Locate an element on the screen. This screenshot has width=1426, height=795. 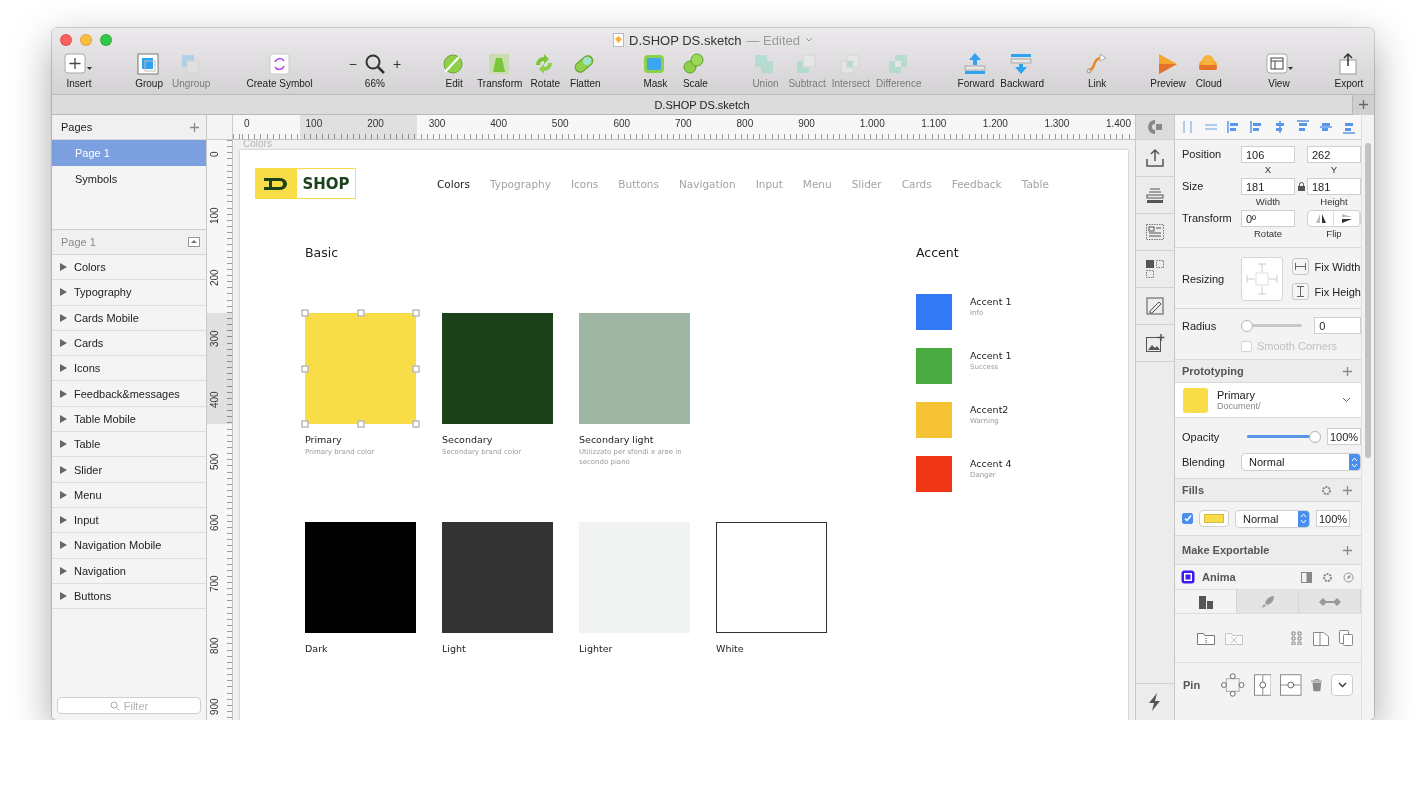
x-field: 106 is located at coordinates (1268, 154).